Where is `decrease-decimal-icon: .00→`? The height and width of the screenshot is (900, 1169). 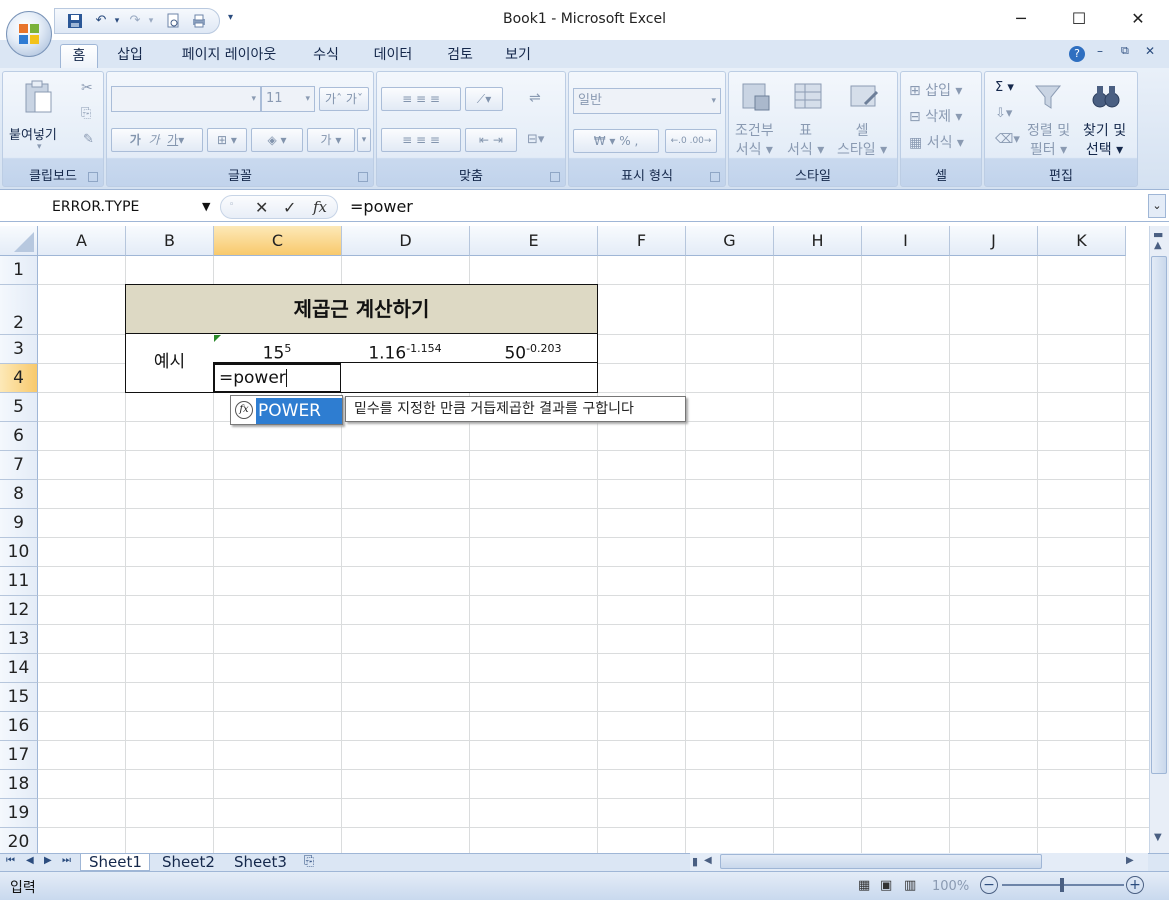
decrease-decimal-icon: .00→ is located at coordinates (701, 141).